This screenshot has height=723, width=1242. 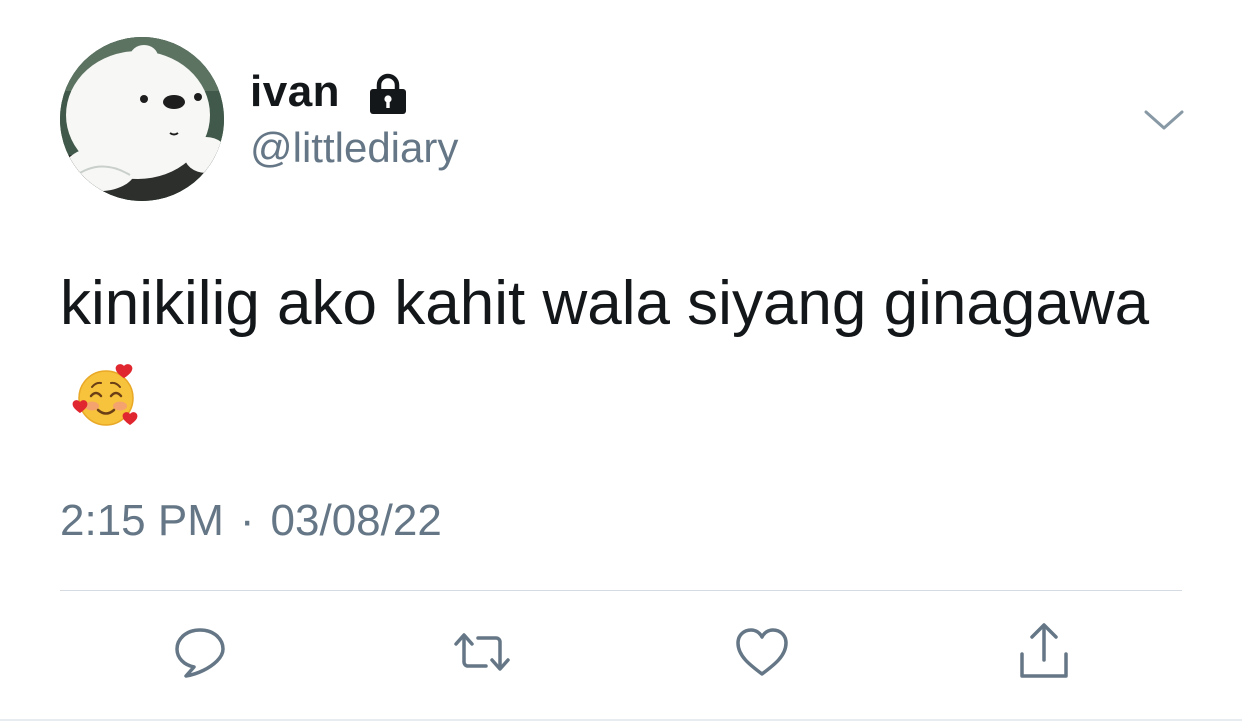 I want to click on retweet-button, so click(x=482, y=652).